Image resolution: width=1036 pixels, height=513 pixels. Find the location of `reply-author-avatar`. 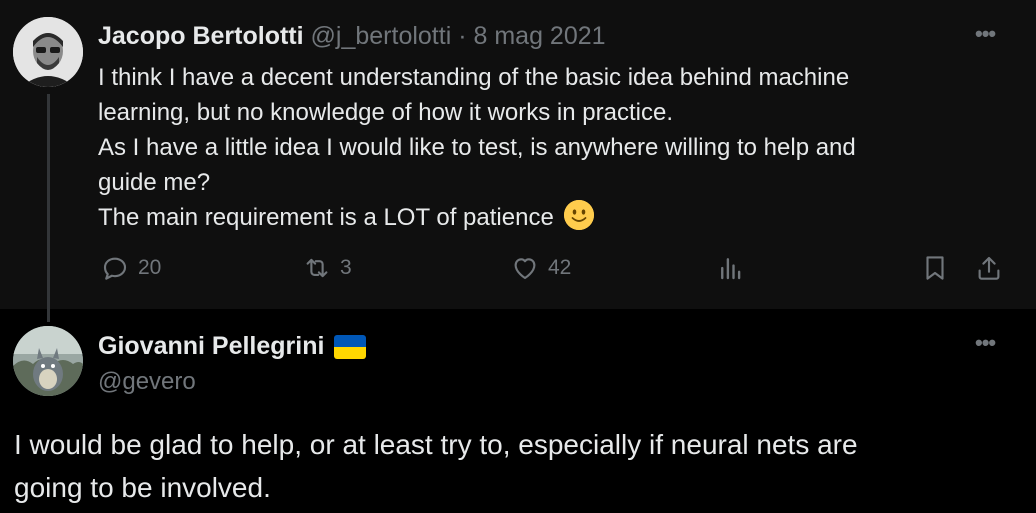

reply-author-avatar is located at coordinates (48, 361).